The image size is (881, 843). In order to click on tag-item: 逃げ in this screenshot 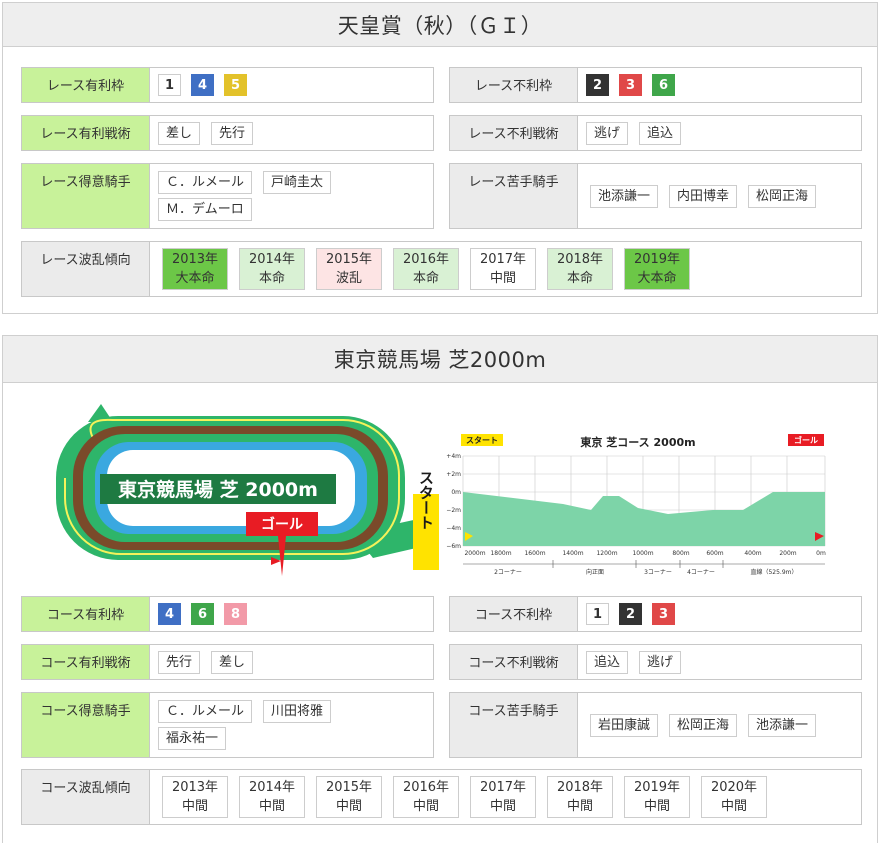, I will do `click(607, 133)`.